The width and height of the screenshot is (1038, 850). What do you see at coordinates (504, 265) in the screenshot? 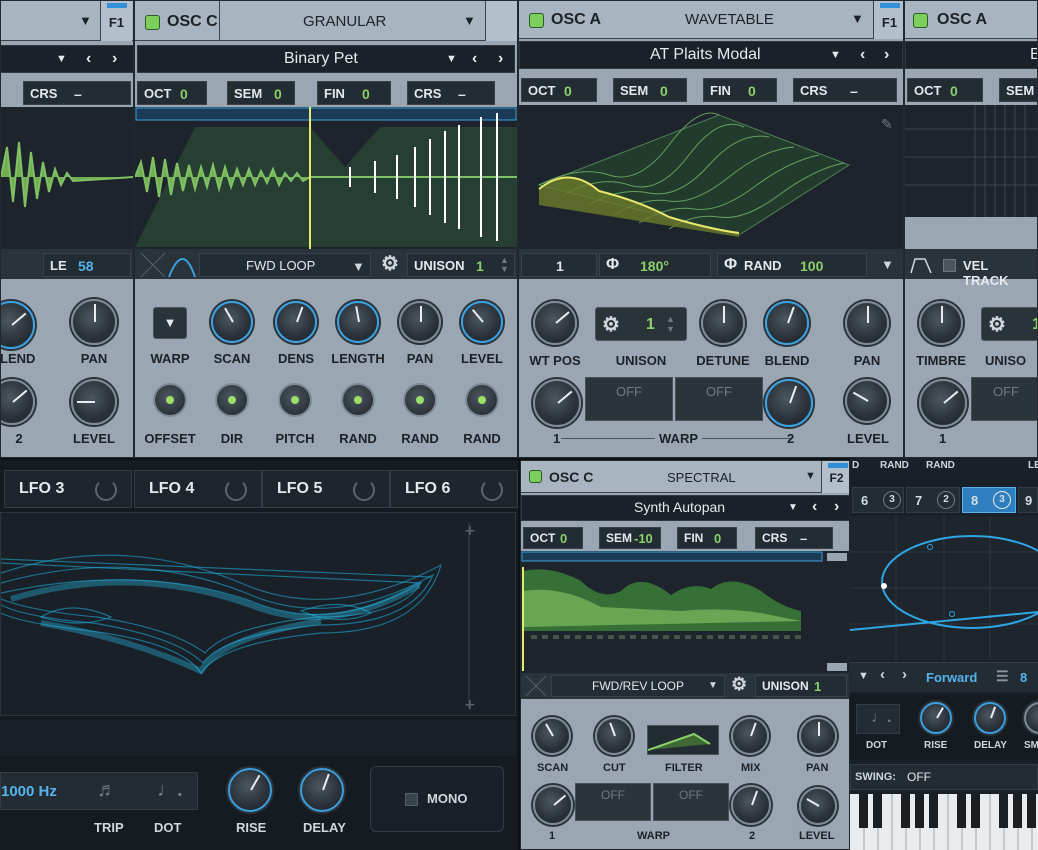
I see `stepper-icon: ▲ ▼` at bounding box center [504, 265].